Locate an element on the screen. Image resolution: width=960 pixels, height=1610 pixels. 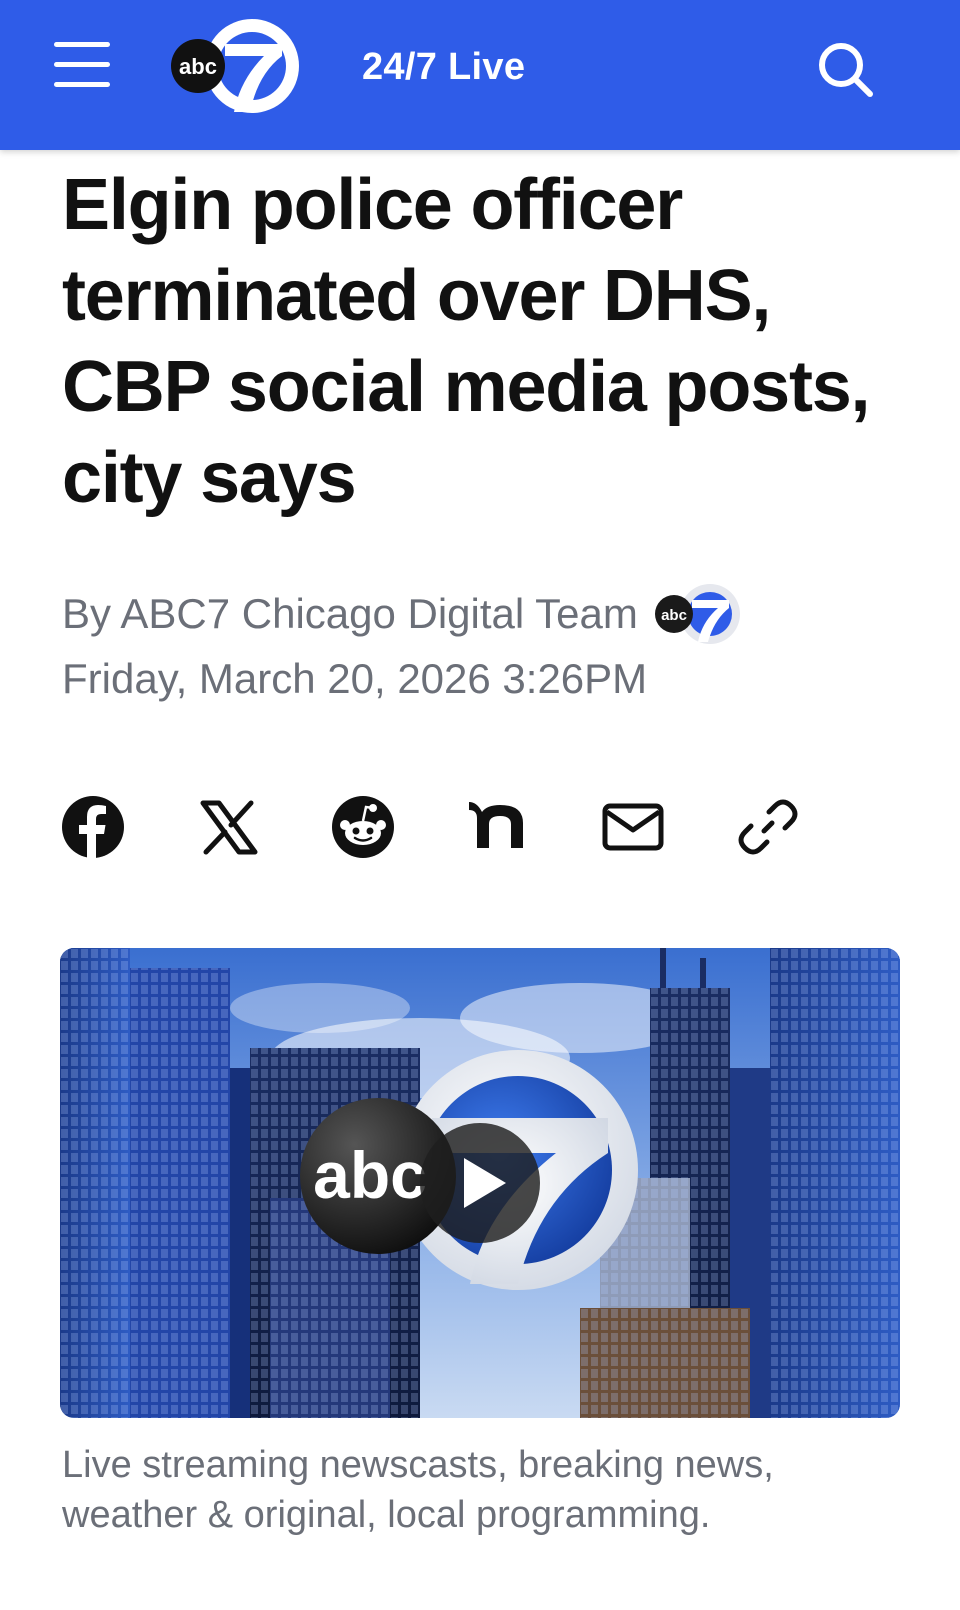
logo-abc-text: abc is located at coordinates (198, 66).